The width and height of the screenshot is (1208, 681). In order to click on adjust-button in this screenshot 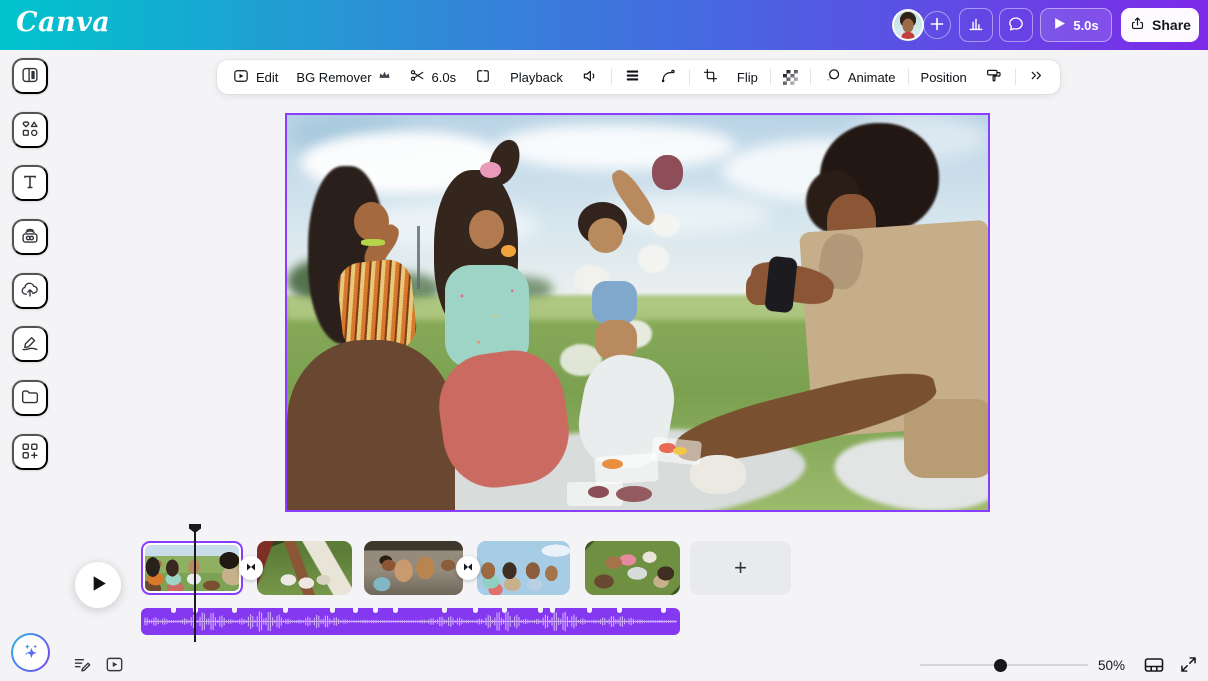, I will do `click(632, 77)`.